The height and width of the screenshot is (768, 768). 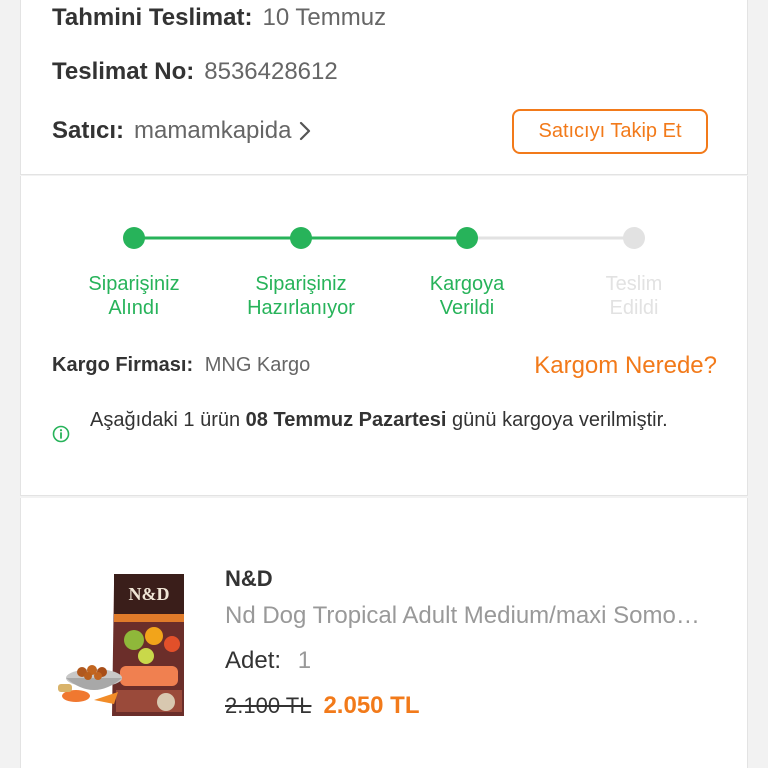 I want to click on estimated-delivery-label: Tahmini Teslimat:, so click(x=152, y=17).